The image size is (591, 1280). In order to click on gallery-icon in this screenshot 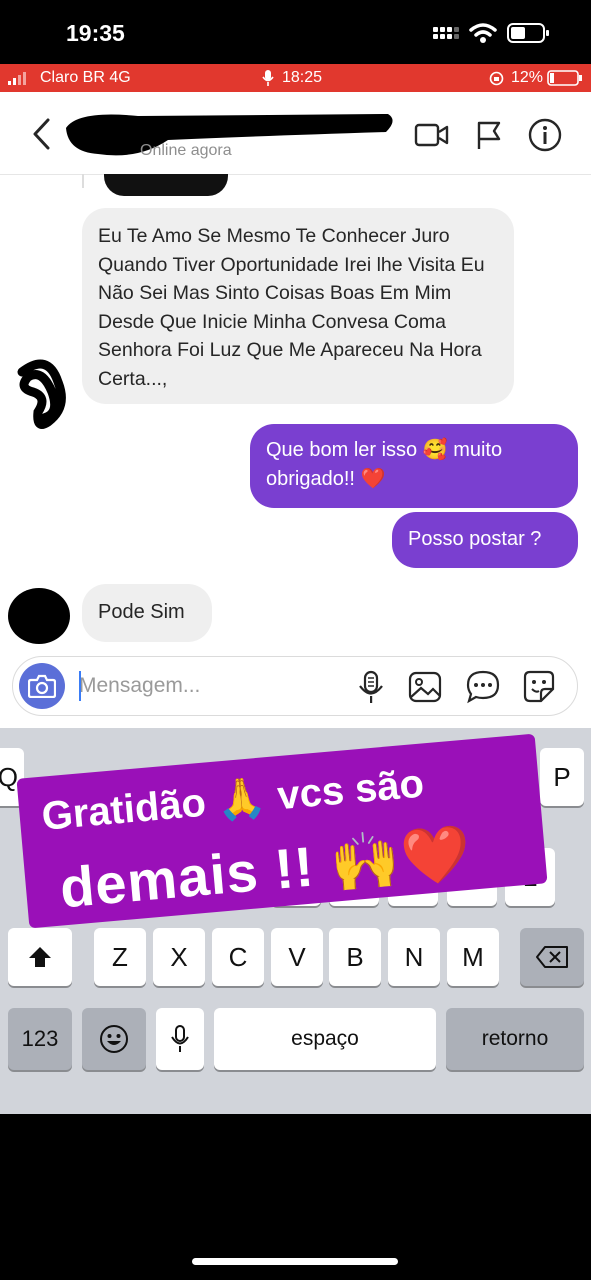, I will do `click(425, 687)`.